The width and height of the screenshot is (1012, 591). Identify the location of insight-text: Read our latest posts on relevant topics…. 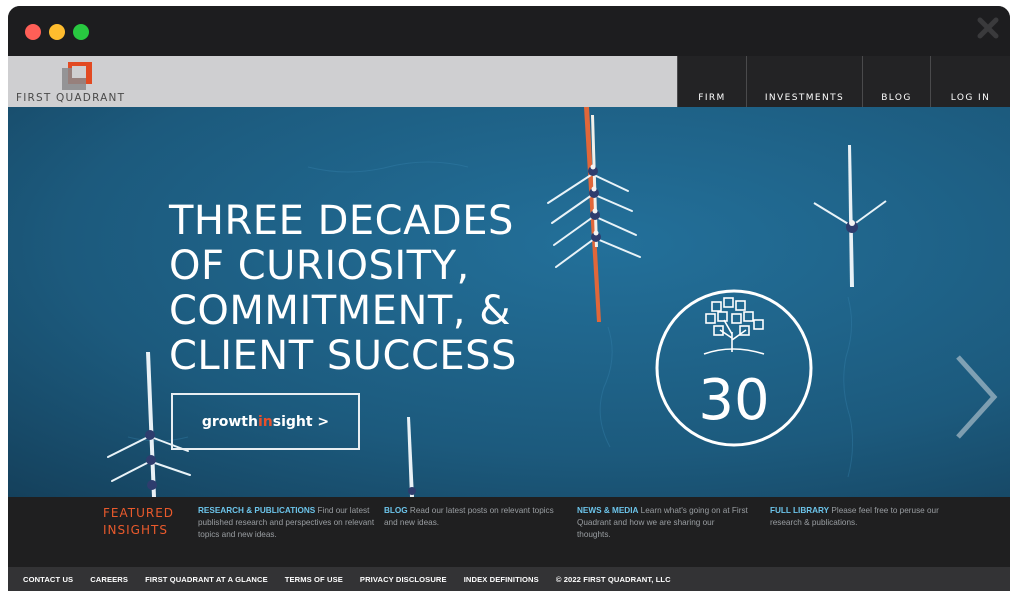
(469, 516).